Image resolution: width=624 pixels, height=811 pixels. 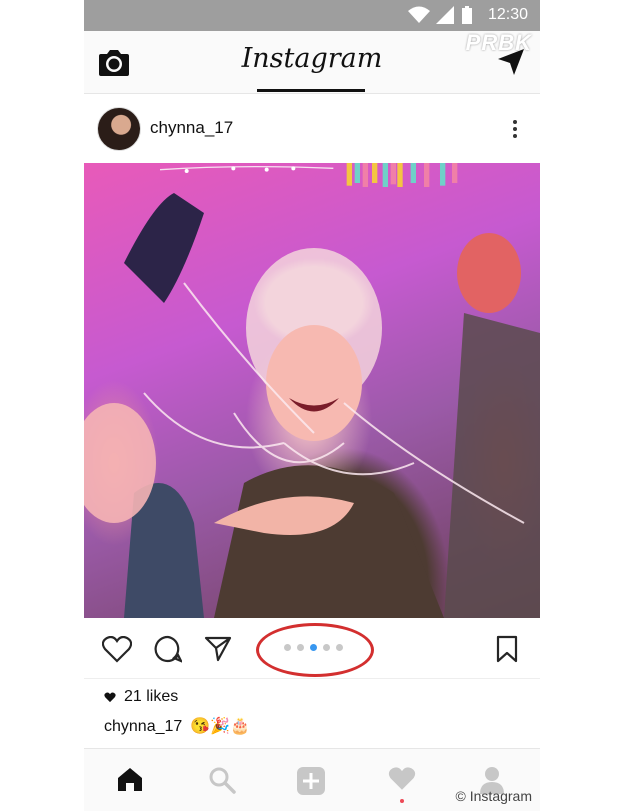 I want to click on status-time: 12:30, so click(x=507, y=14).